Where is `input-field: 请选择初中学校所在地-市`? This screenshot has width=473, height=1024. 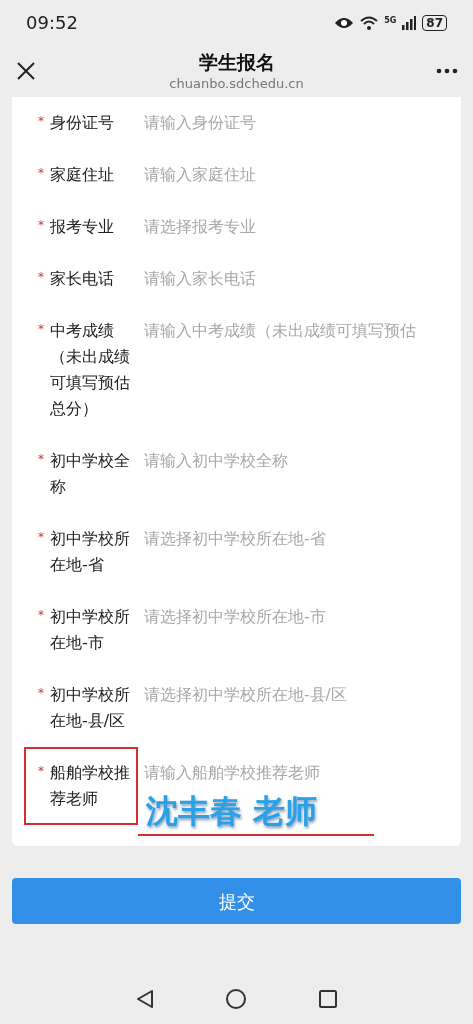
input-field: 请选择初中学校所在地-市 is located at coordinates (297, 617).